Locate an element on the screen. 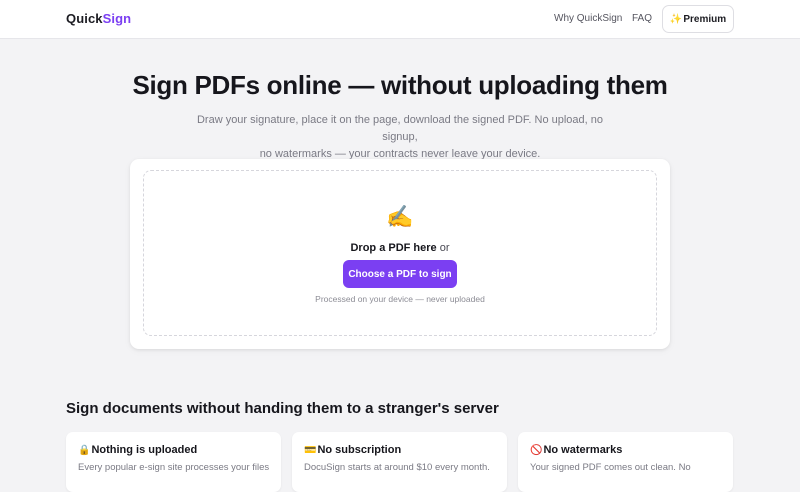  premium-button: ✨ Premium is located at coordinates (698, 19).